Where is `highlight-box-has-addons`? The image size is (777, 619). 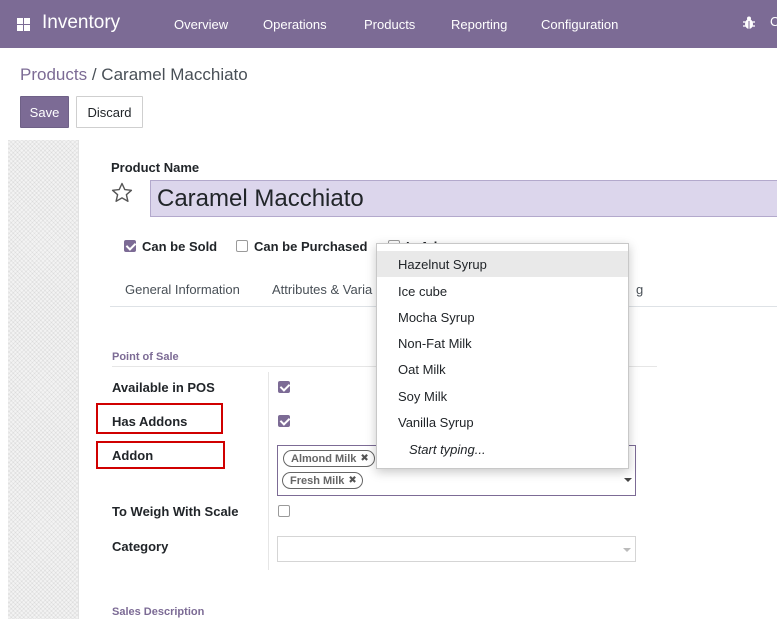 highlight-box-has-addons is located at coordinates (159, 418).